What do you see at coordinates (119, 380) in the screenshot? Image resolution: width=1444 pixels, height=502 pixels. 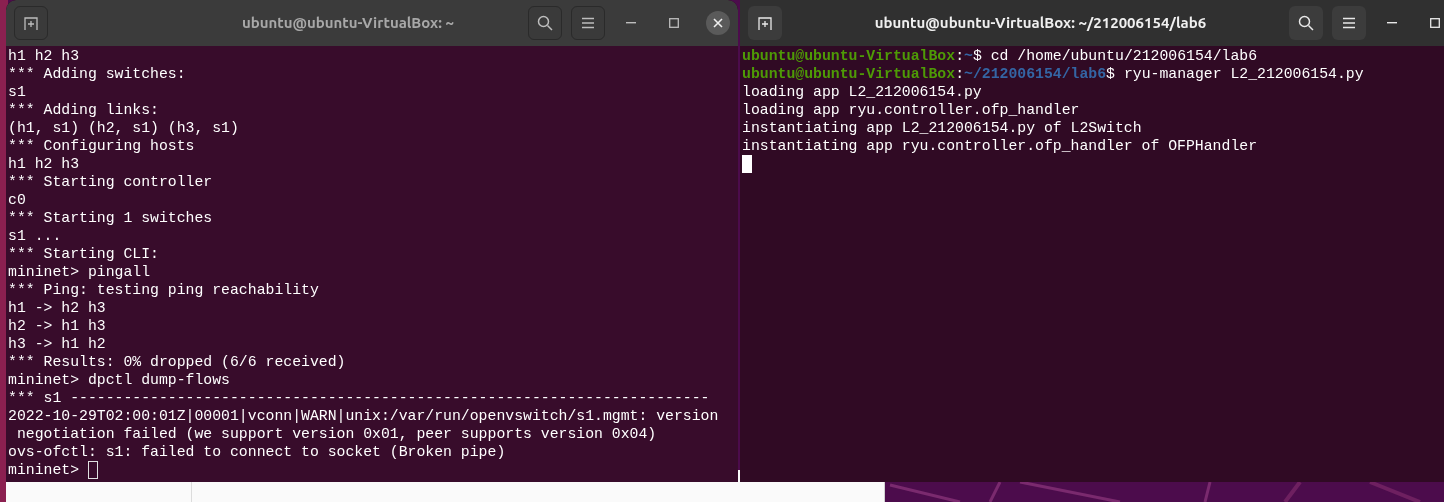 I see `terminal-line: mininet> dpctl dump-flows` at bounding box center [119, 380].